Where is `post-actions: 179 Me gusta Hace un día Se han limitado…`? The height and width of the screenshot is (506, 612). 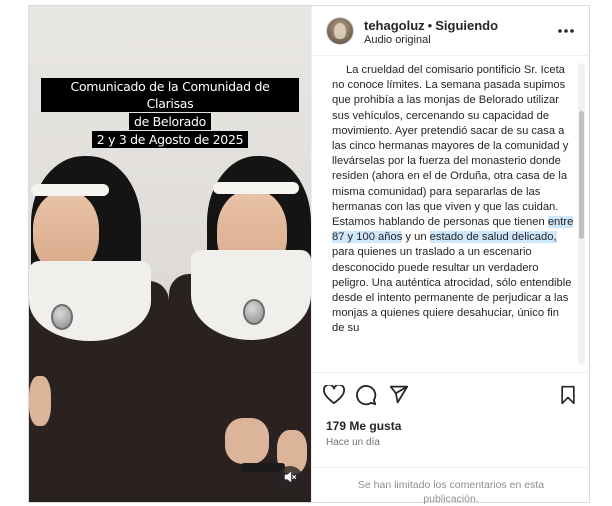 post-actions: 179 Me gusta Hace un día Se han limitado… is located at coordinates (451, 438).